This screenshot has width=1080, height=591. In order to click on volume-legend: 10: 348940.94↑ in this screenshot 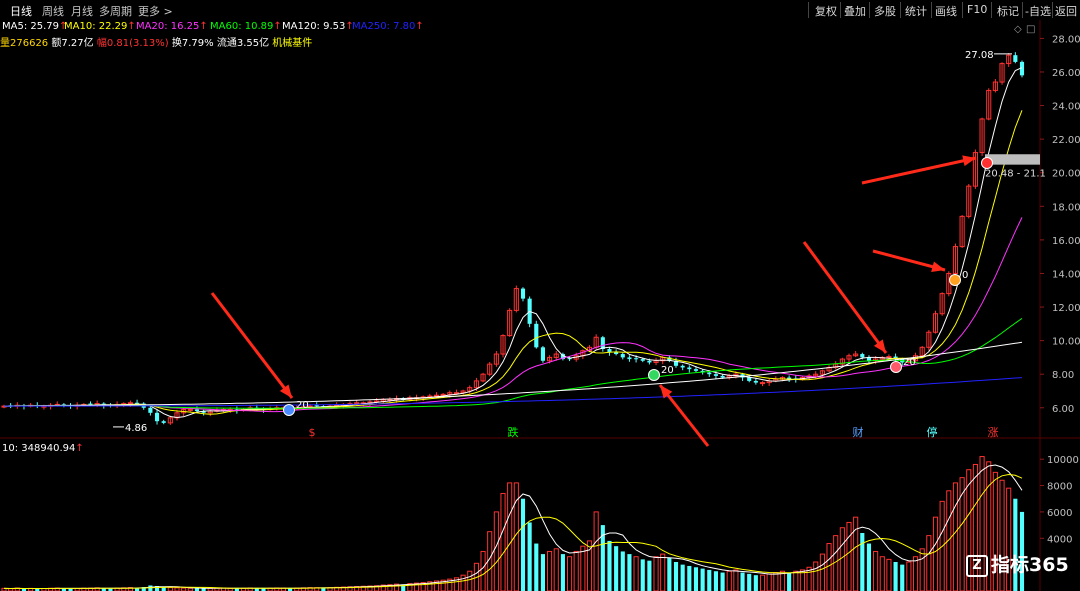, I will do `click(43, 448)`.